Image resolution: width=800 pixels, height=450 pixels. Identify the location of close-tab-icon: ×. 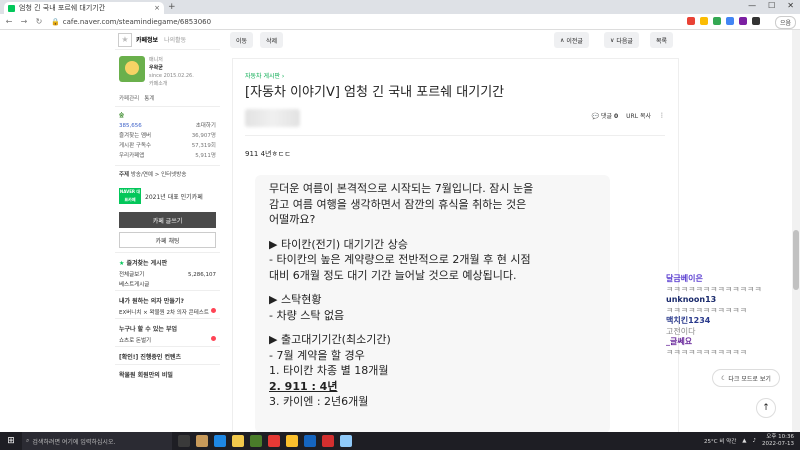
(157, 8).